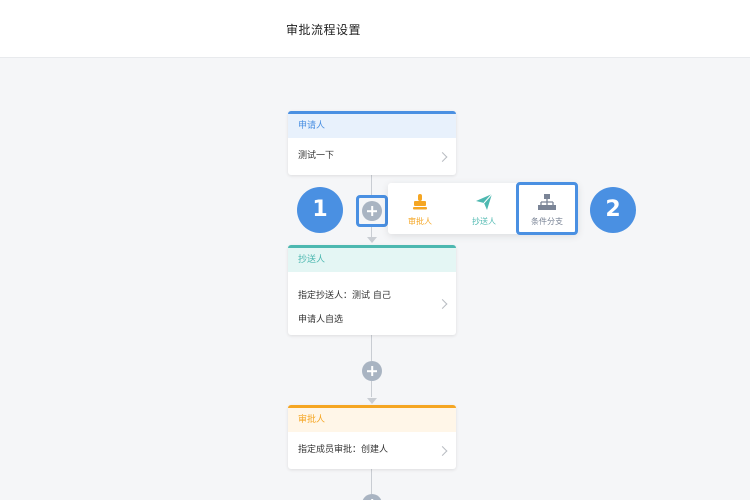 Image resolution: width=750 pixels, height=500 pixels. What do you see at coordinates (316, 156) in the screenshot?
I see `applicant-node-content: 测试一下` at bounding box center [316, 156].